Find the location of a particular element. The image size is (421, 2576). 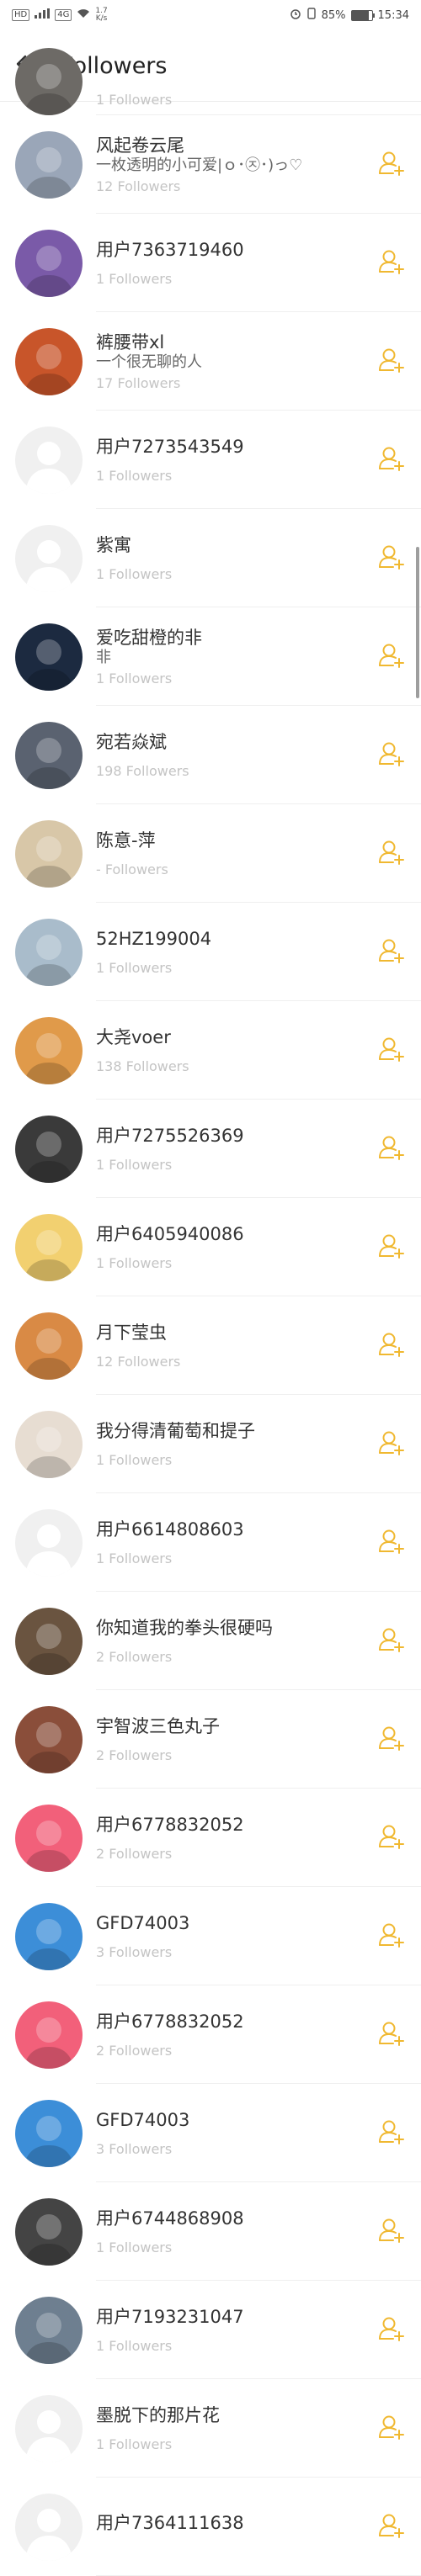

follower-row: 紫寓 1 Followers is located at coordinates (210, 558).